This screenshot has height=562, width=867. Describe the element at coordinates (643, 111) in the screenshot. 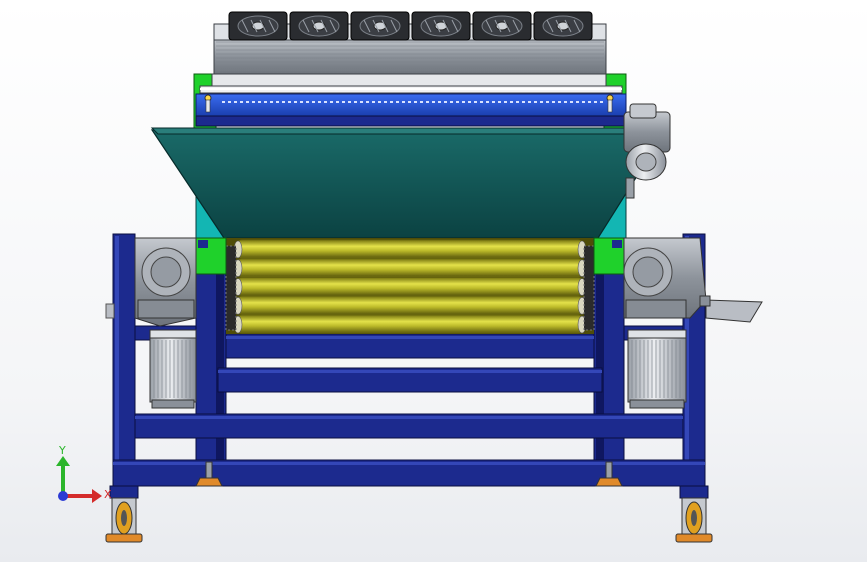

I see `gear-motor-cap` at that location.